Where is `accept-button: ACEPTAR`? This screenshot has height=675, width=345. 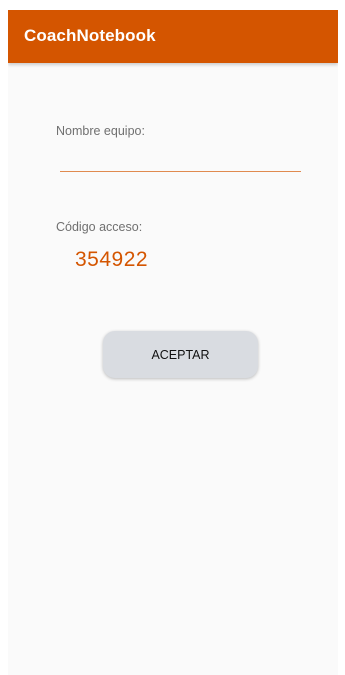 accept-button: ACEPTAR is located at coordinates (180, 354).